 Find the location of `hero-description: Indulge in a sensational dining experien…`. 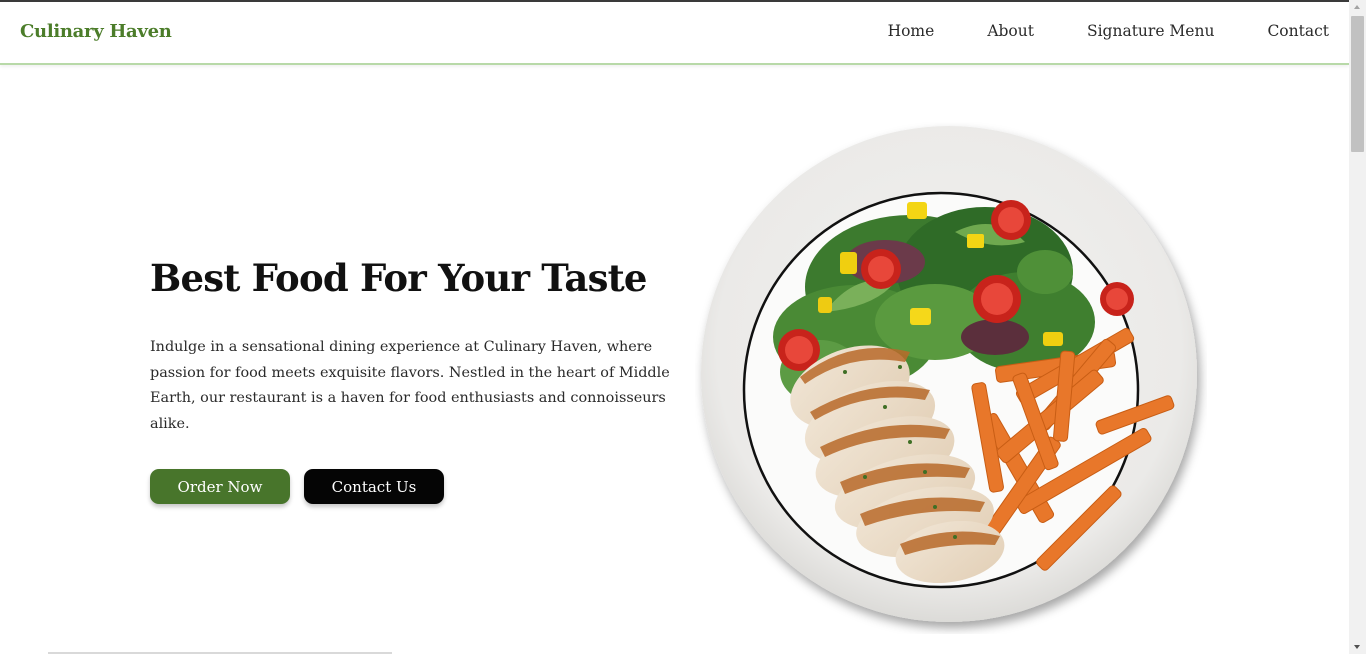

hero-description: Indulge in a sensational dining experien… is located at coordinates (410, 385).